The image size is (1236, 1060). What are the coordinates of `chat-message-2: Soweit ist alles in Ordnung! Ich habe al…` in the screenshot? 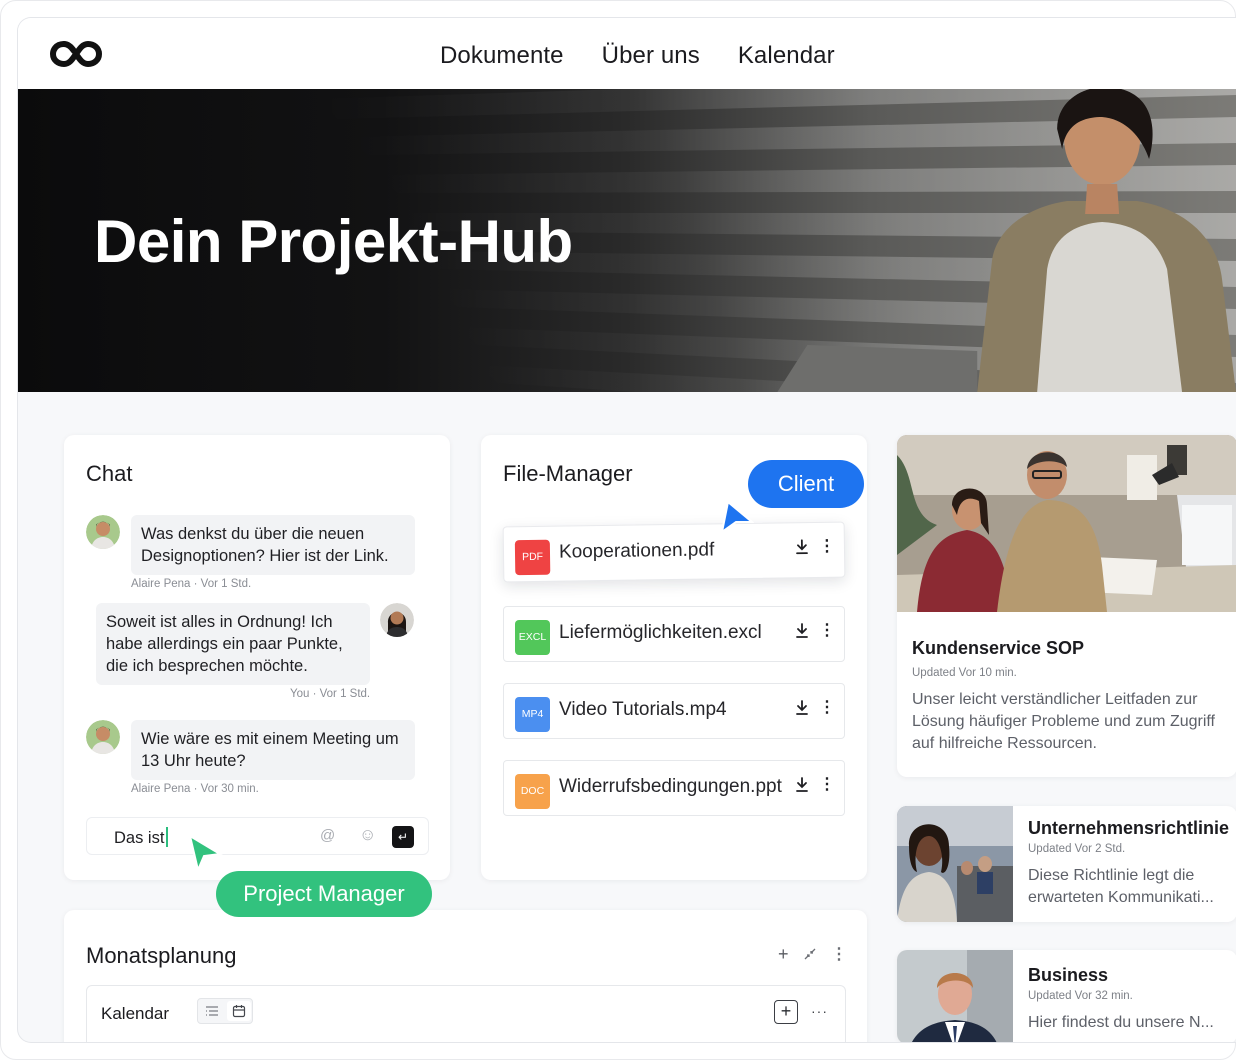 It's located at (233, 644).